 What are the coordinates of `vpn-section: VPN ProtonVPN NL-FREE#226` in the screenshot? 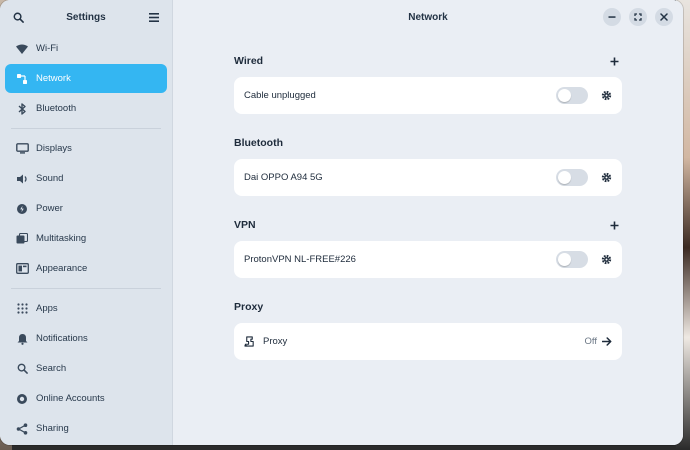 It's located at (428, 246).